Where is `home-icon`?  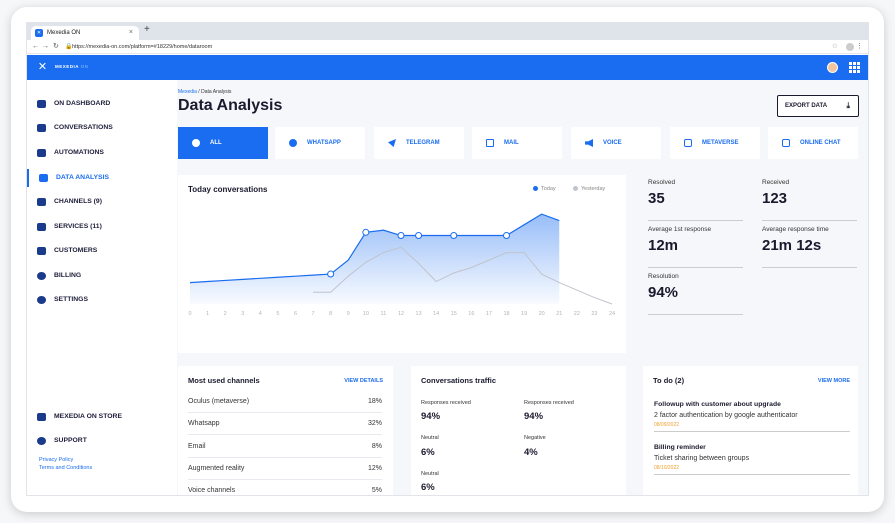
home-icon is located at coordinates (41, 104).